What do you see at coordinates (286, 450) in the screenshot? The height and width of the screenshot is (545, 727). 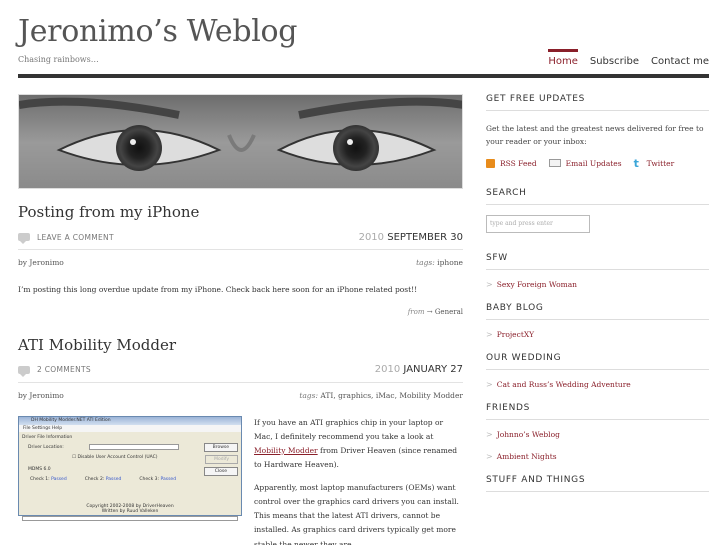 I see `mobility-modder-link: Mobility Modder` at bounding box center [286, 450].